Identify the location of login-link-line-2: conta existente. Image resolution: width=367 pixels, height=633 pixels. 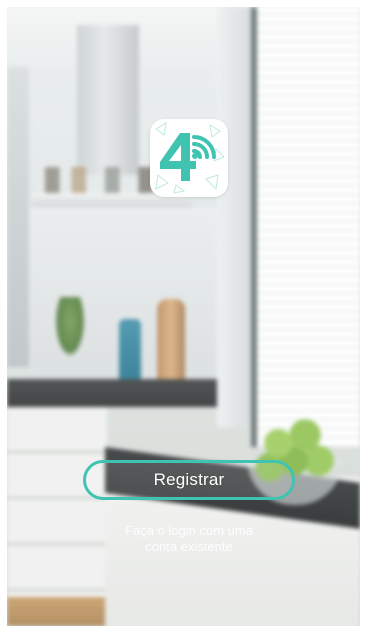
(189, 546).